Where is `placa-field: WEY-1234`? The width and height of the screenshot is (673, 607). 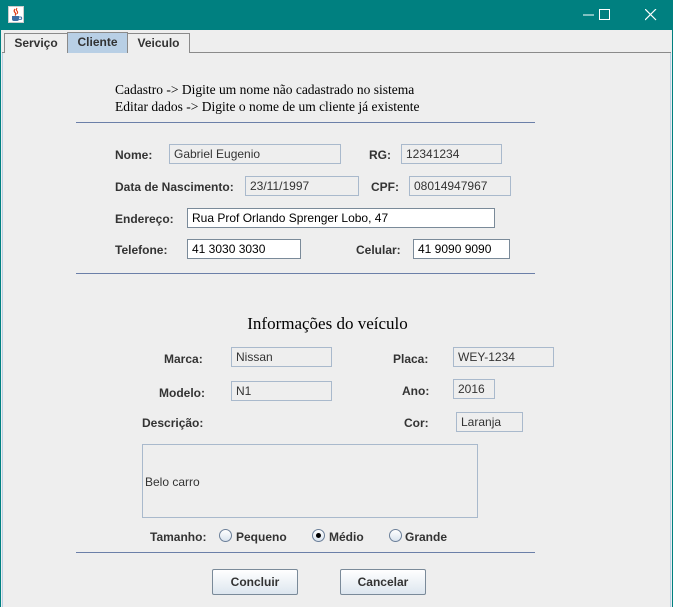 placa-field: WEY-1234 is located at coordinates (503, 357).